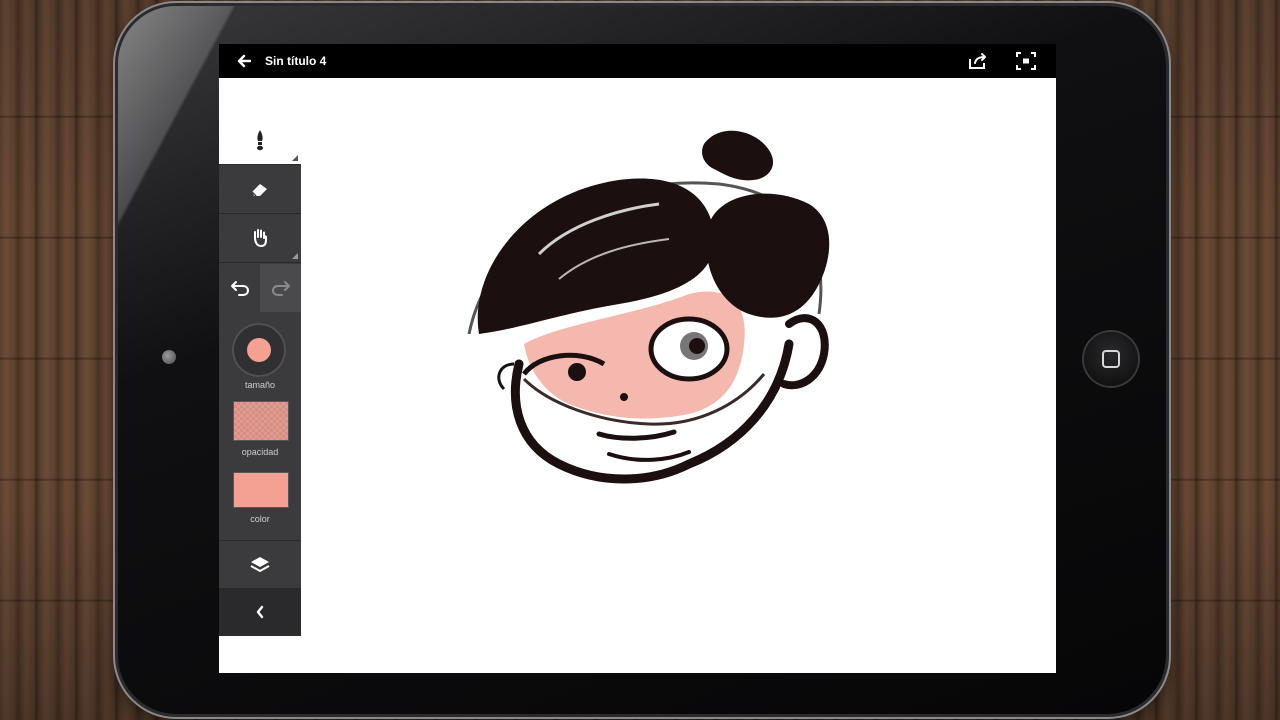  I want to click on redo-button, so click(280, 288).